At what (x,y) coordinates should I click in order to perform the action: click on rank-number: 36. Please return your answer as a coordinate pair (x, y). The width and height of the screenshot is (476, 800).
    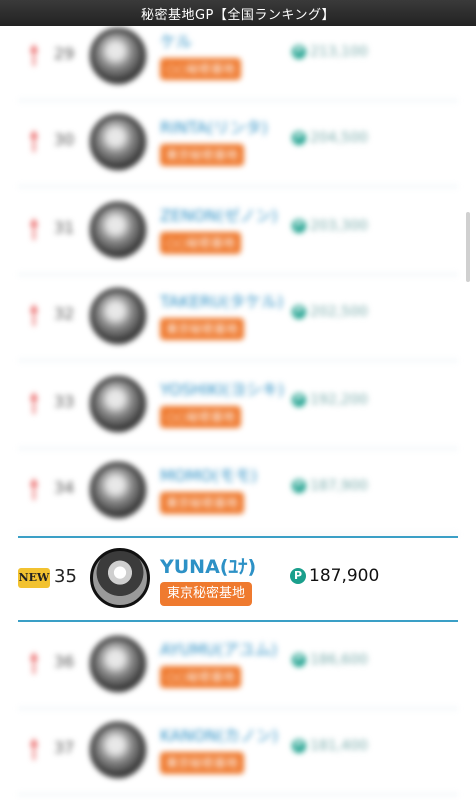
    Looking at the image, I should click on (64, 661).